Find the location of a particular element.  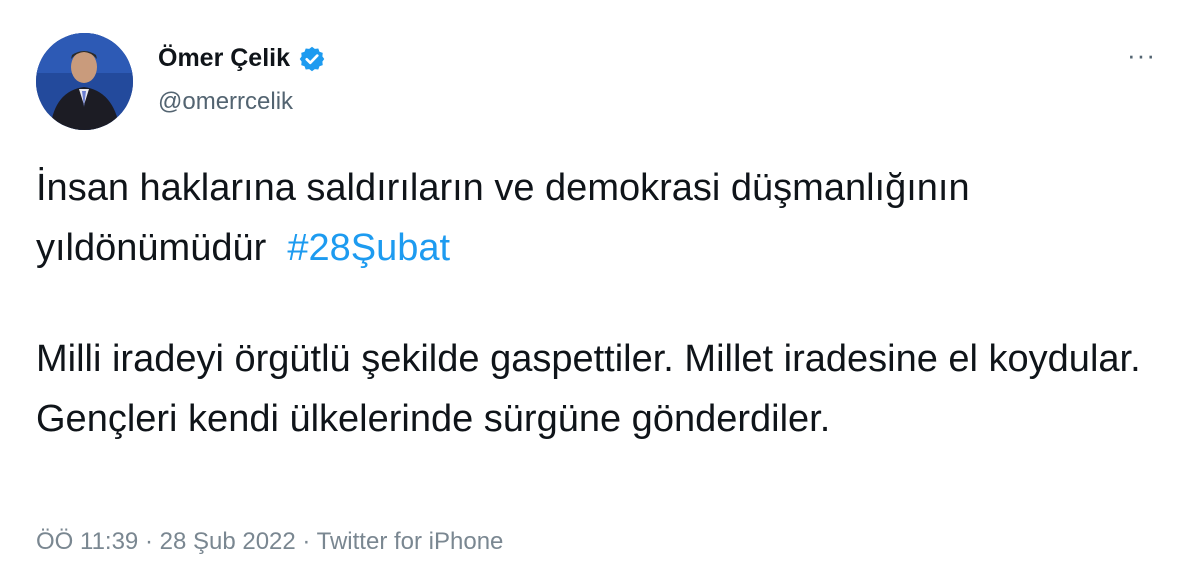

author-display-name: Ömer Çelik is located at coordinates (224, 58).